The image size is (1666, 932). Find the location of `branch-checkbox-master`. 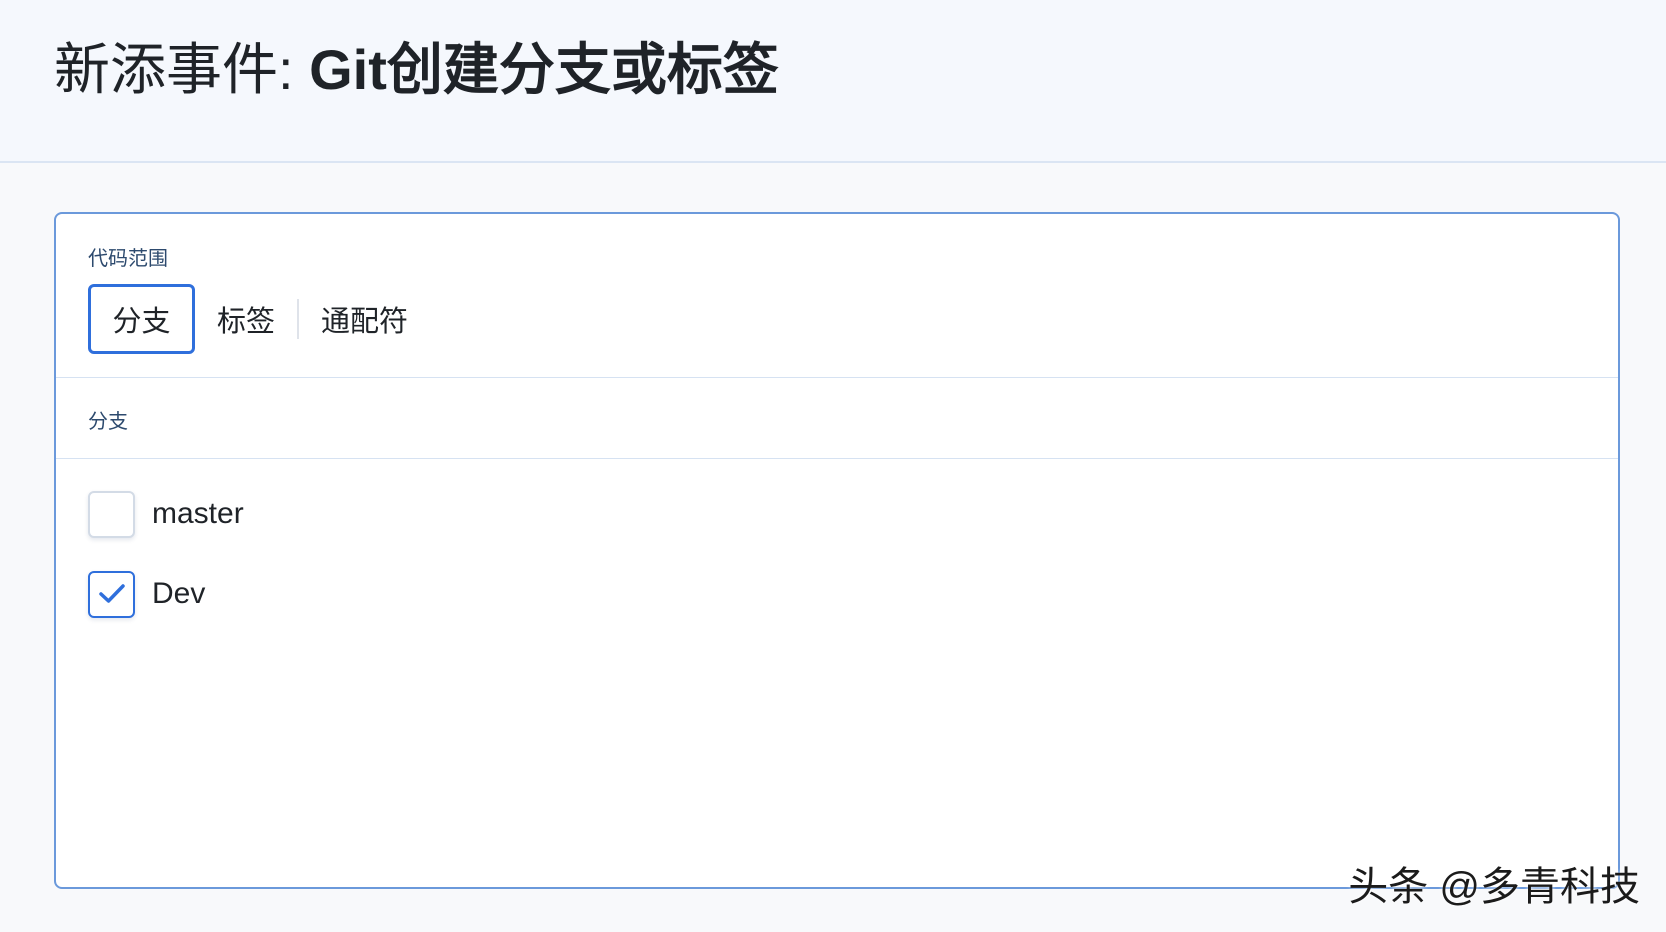

branch-checkbox-master is located at coordinates (111, 514).